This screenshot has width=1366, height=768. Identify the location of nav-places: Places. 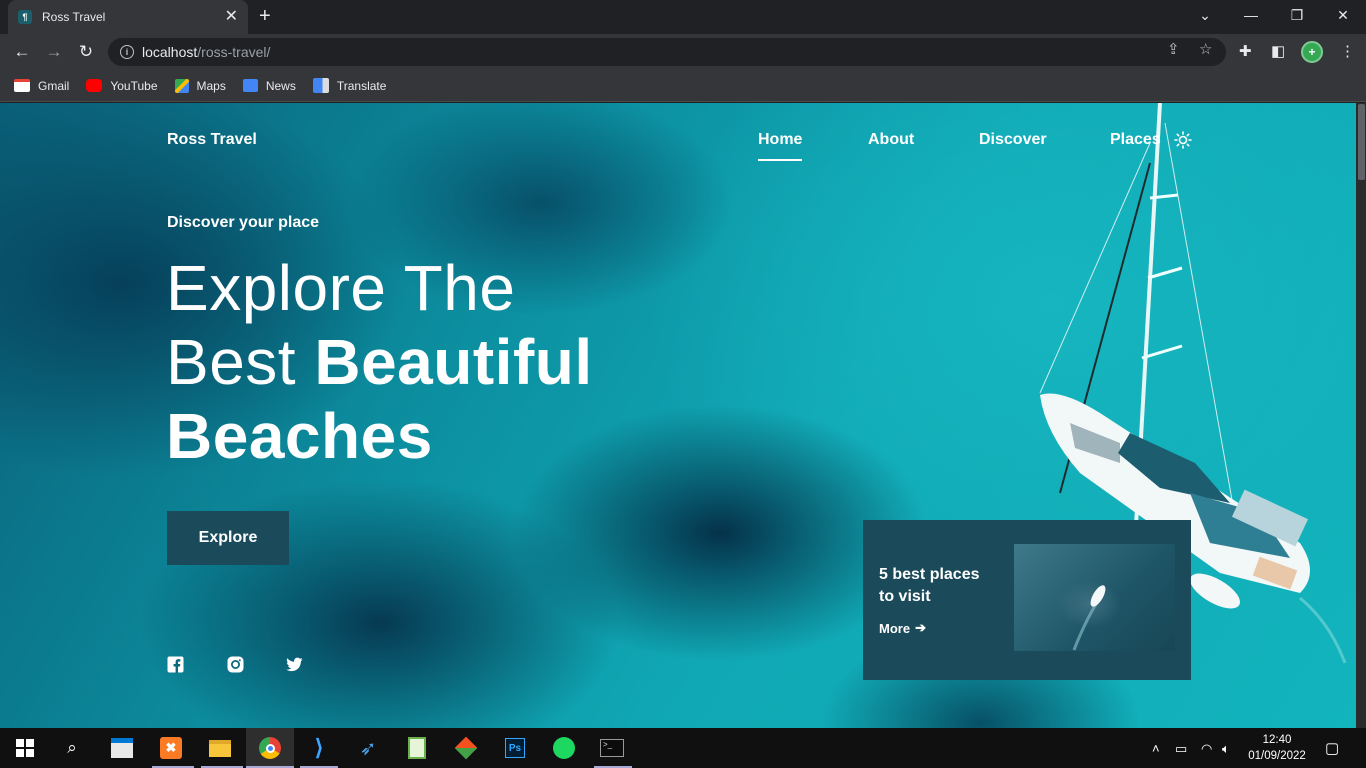
(1135, 140).